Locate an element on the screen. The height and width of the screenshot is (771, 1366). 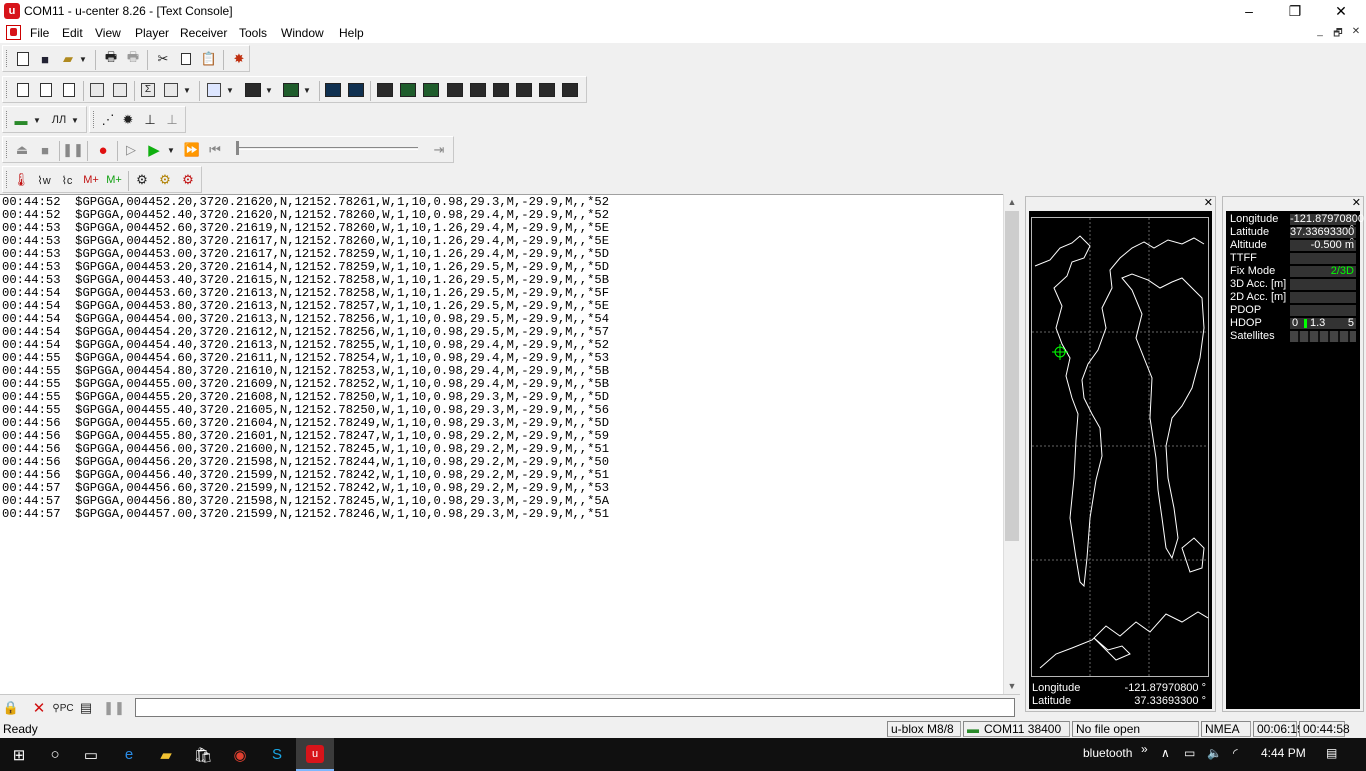
m-plus-icon: M+ is located at coordinates (91, 180).